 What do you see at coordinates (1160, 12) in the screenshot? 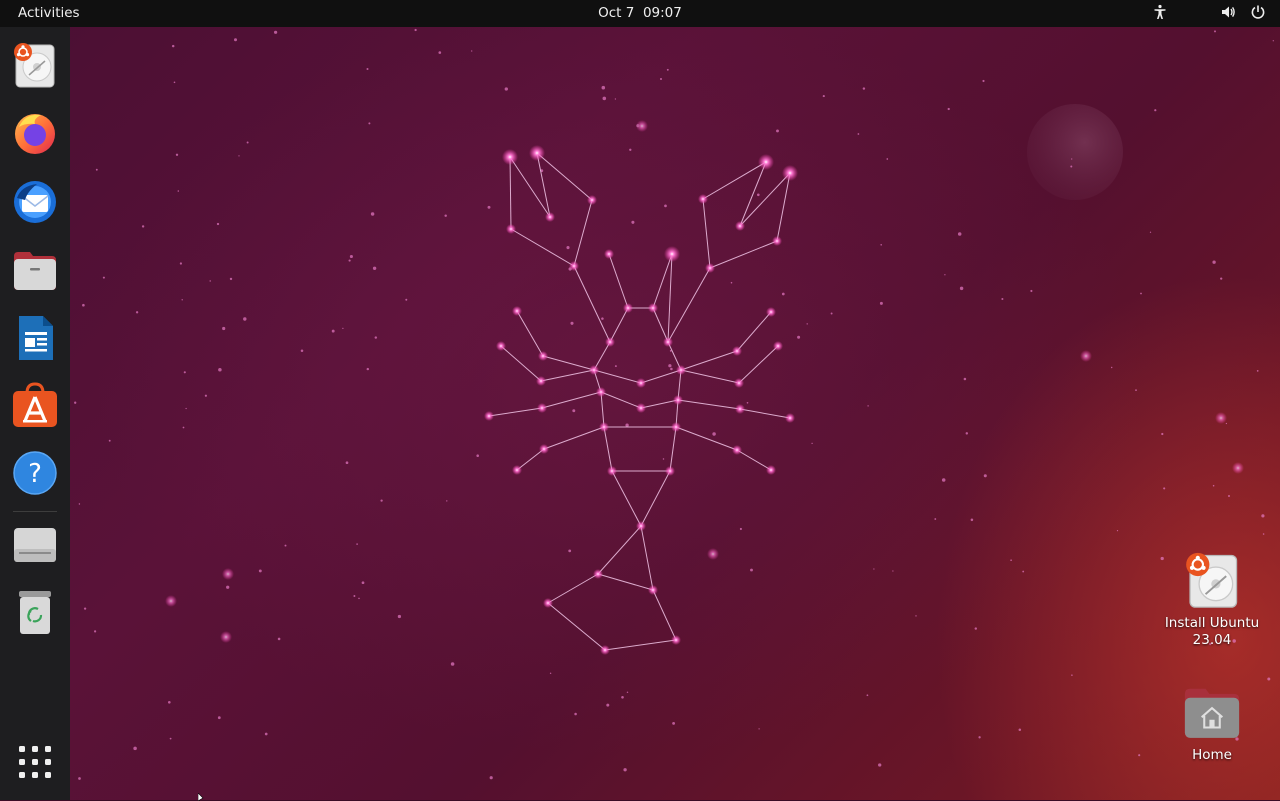
I see `accessibility-icon` at bounding box center [1160, 12].